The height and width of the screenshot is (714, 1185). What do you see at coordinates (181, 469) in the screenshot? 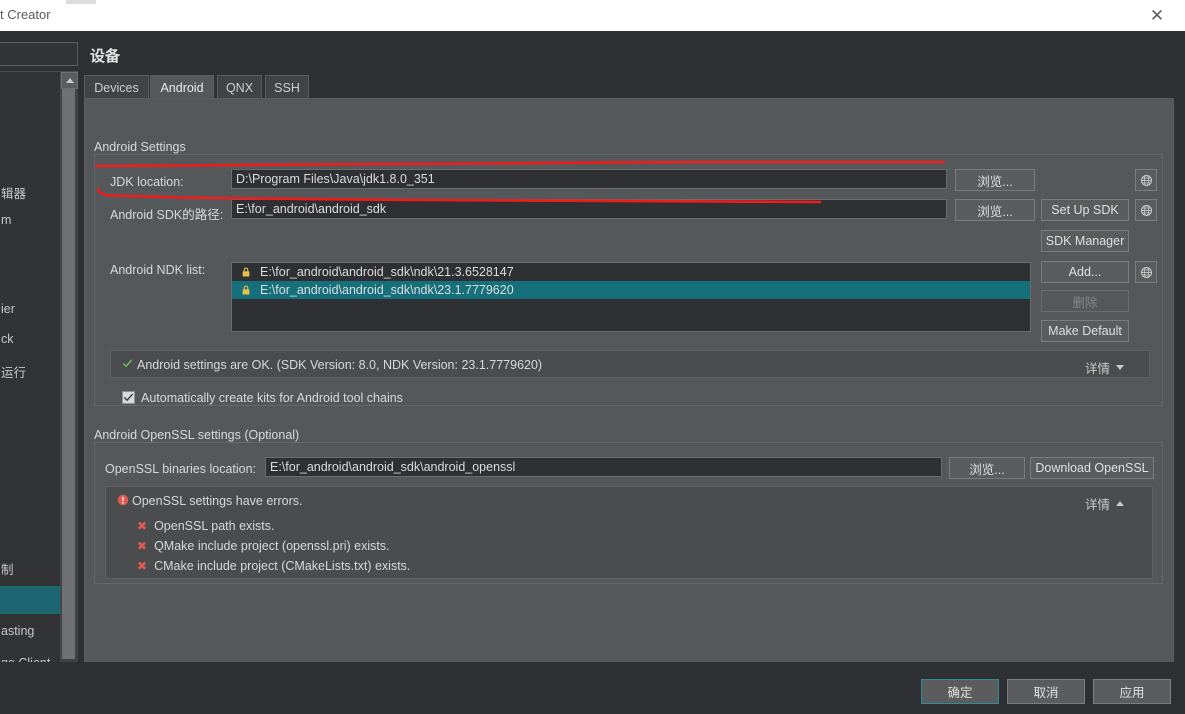
I see `openssl-binaries-label: OpenSSL binaries location:` at bounding box center [181, 469].